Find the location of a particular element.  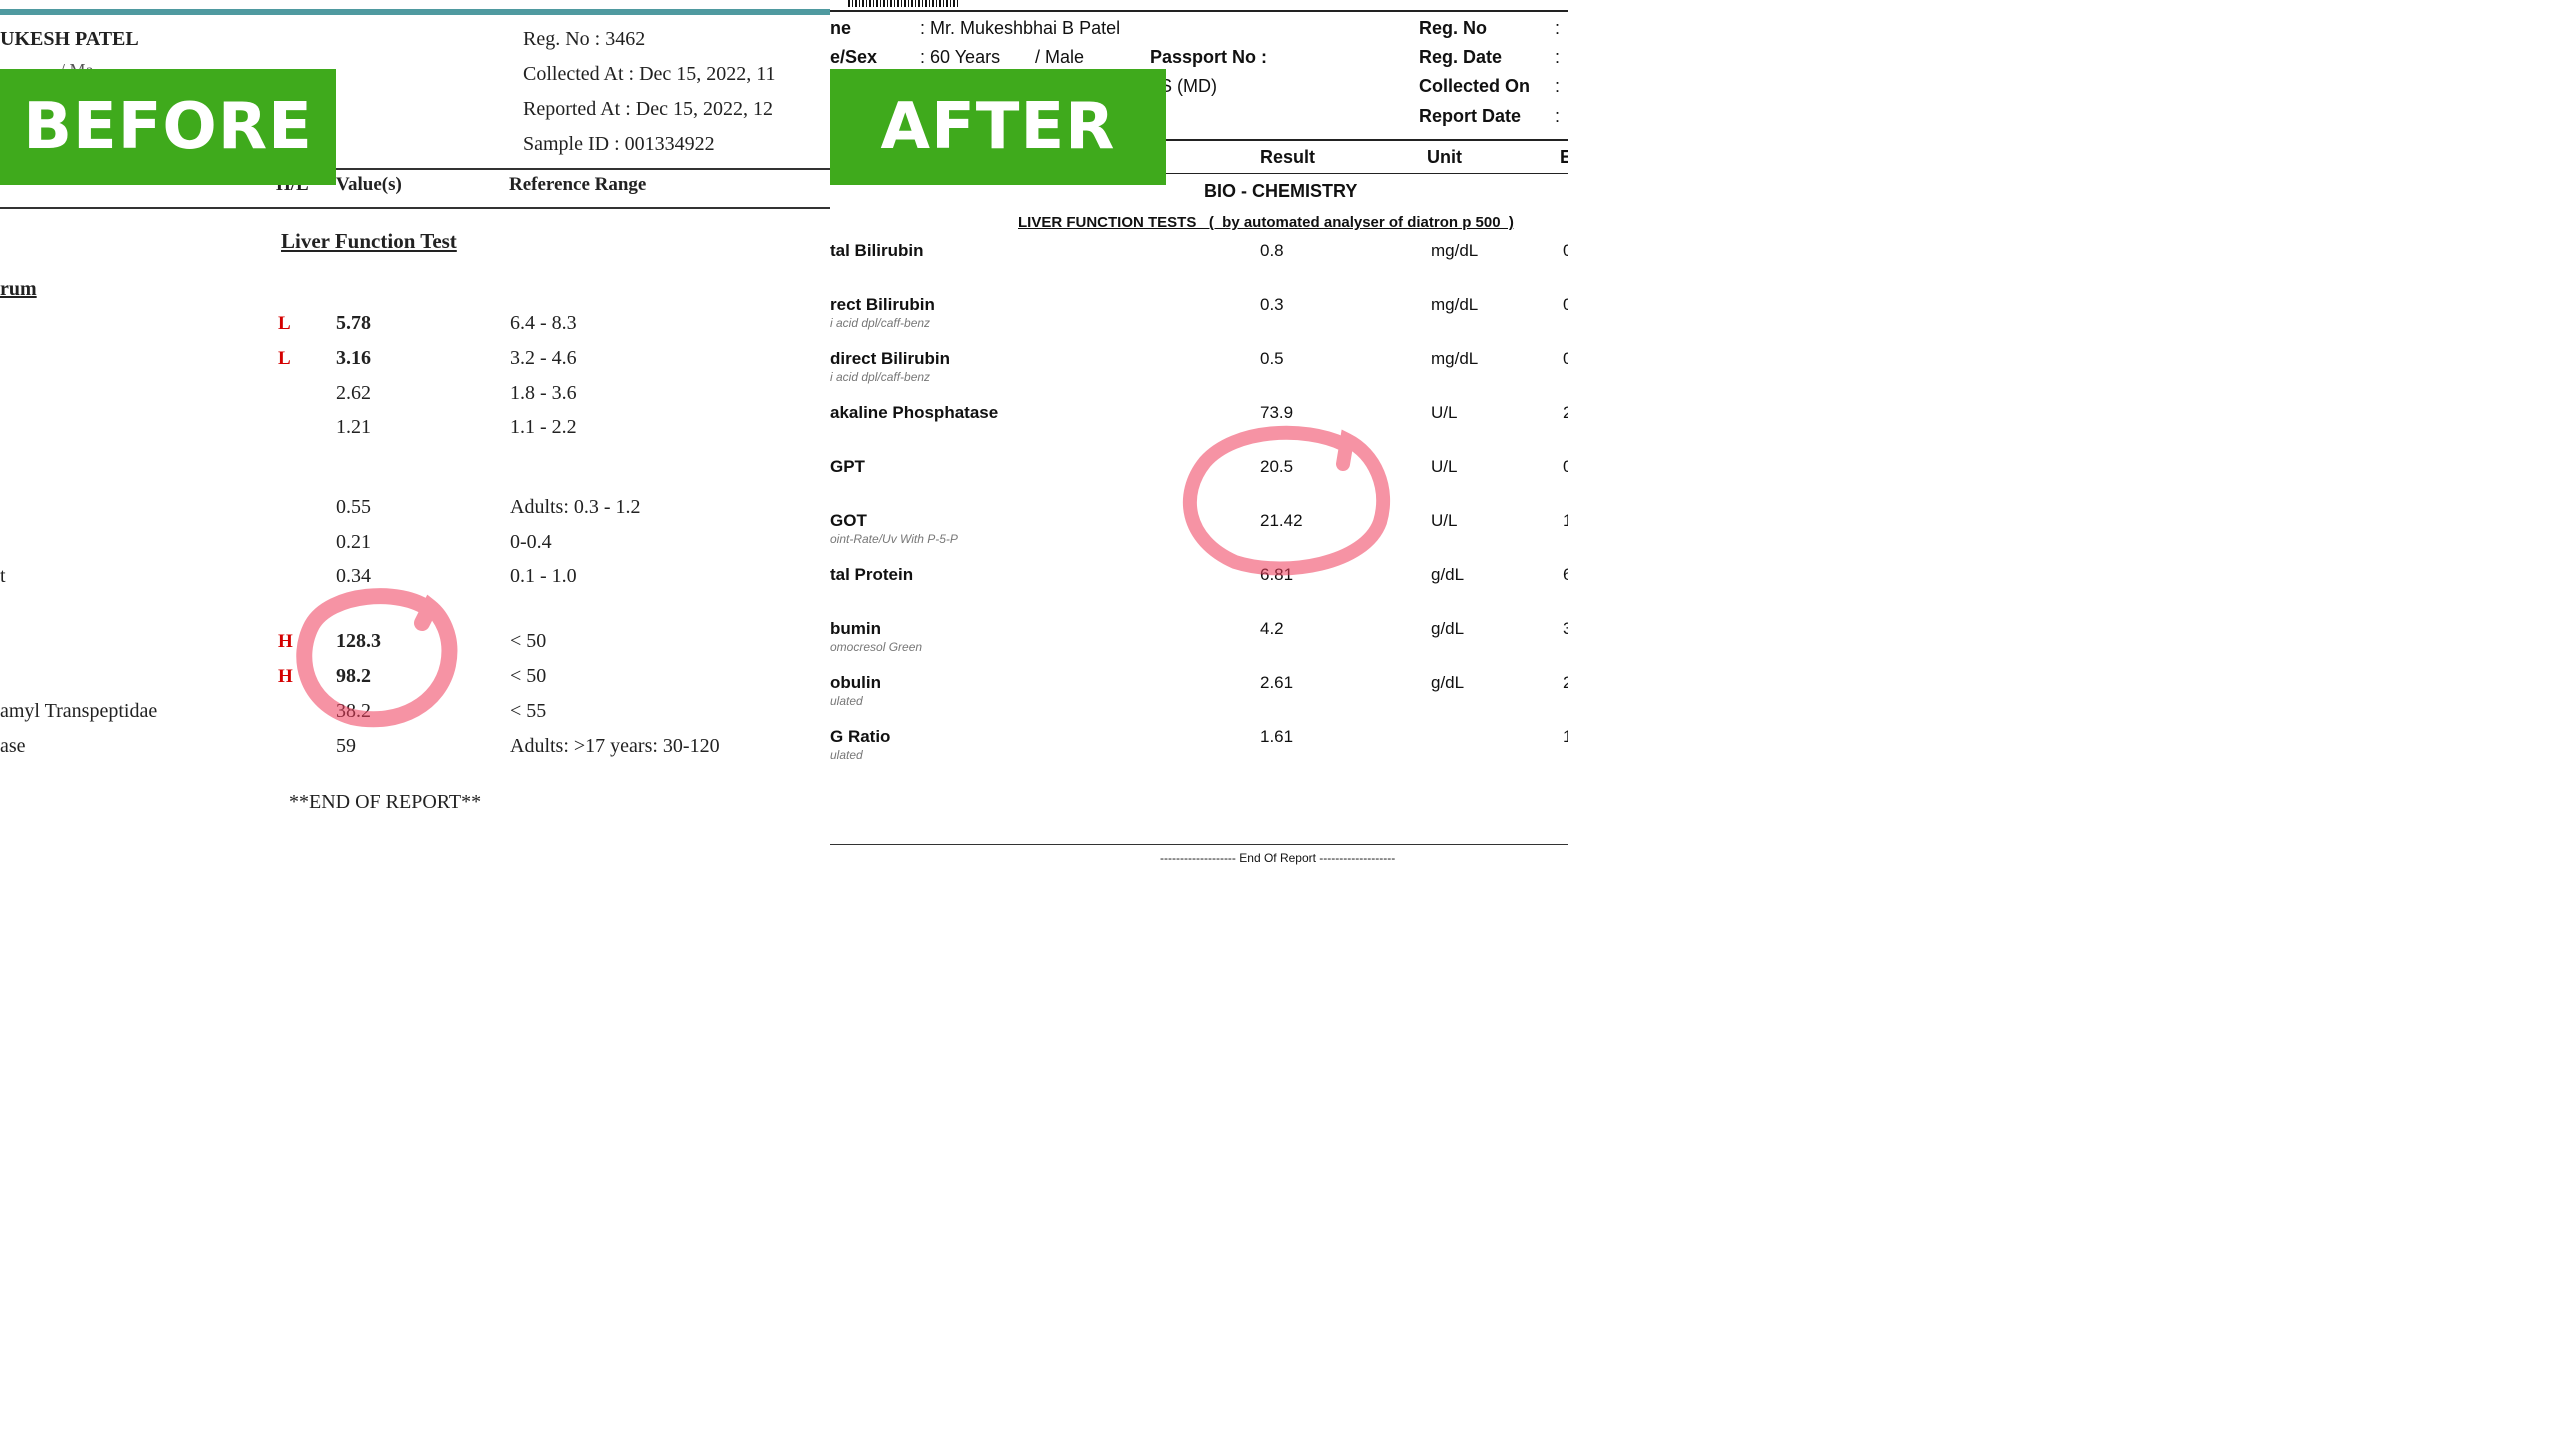

range-fragment: 2 is located at coordinates (1565, 682).